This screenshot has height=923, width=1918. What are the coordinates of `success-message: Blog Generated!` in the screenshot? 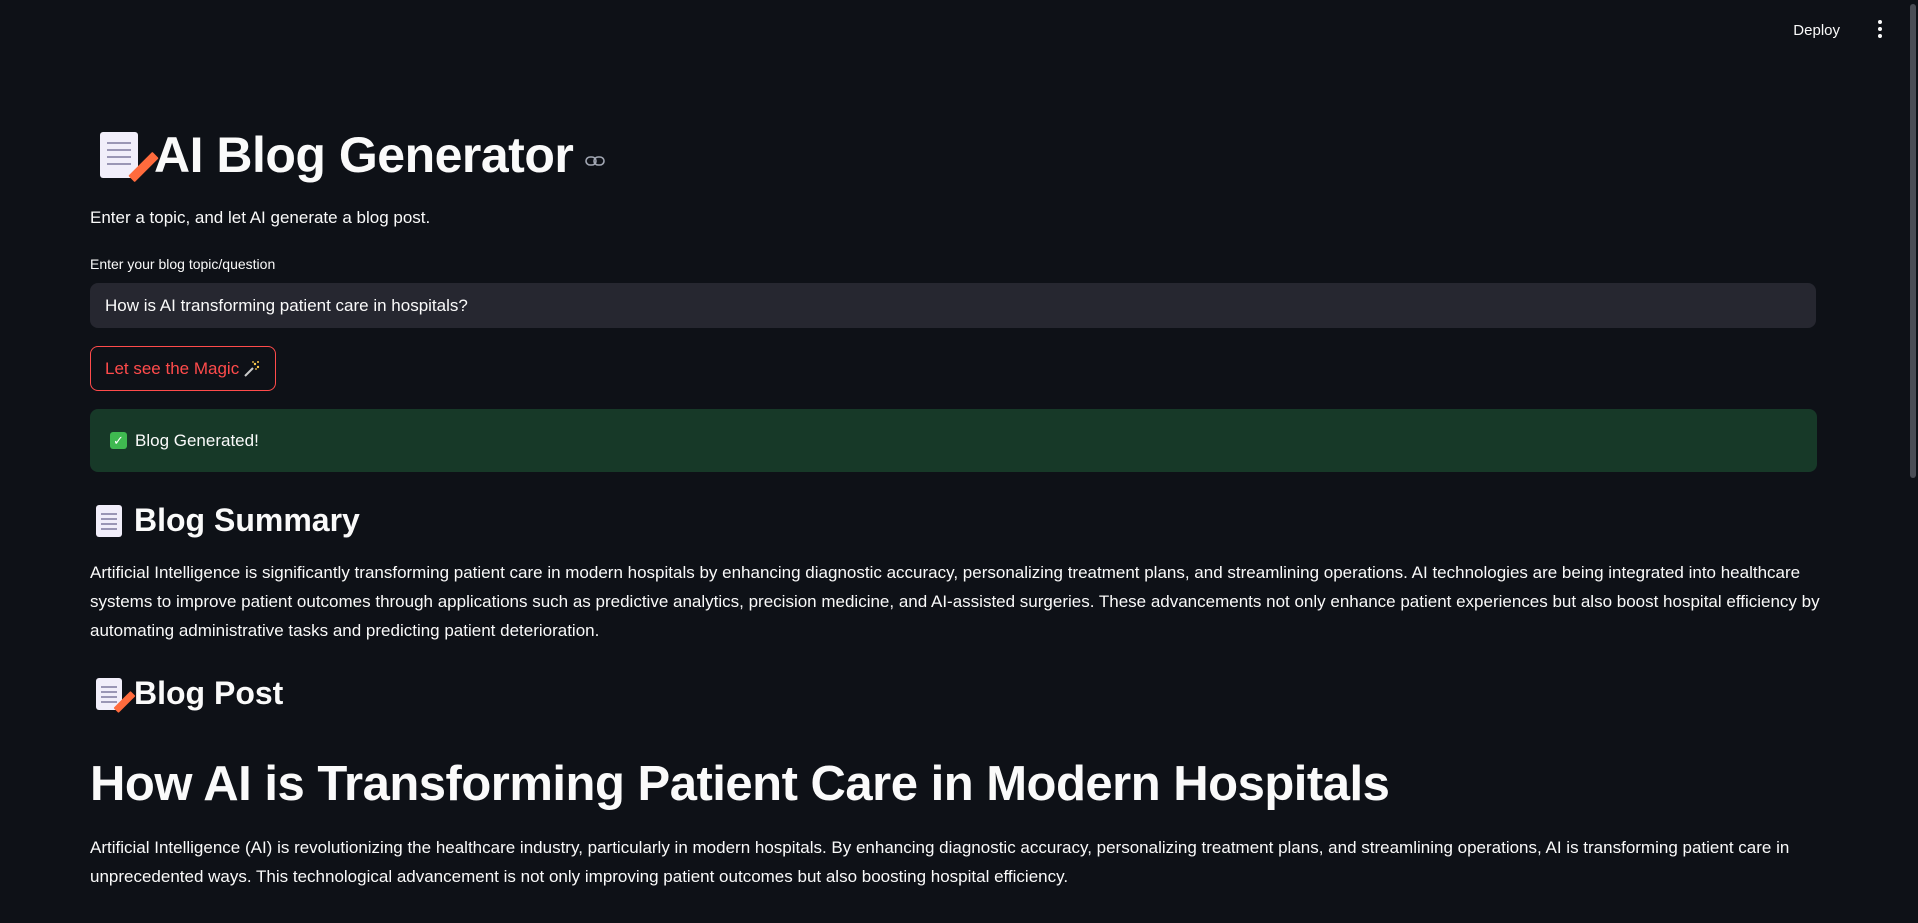 It's located at (197, 440).